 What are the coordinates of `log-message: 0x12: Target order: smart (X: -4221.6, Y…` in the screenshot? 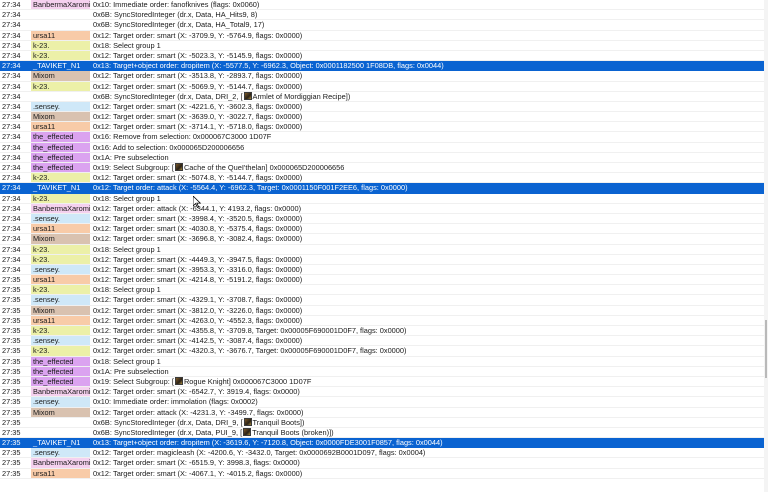 It's located at (426, 106).